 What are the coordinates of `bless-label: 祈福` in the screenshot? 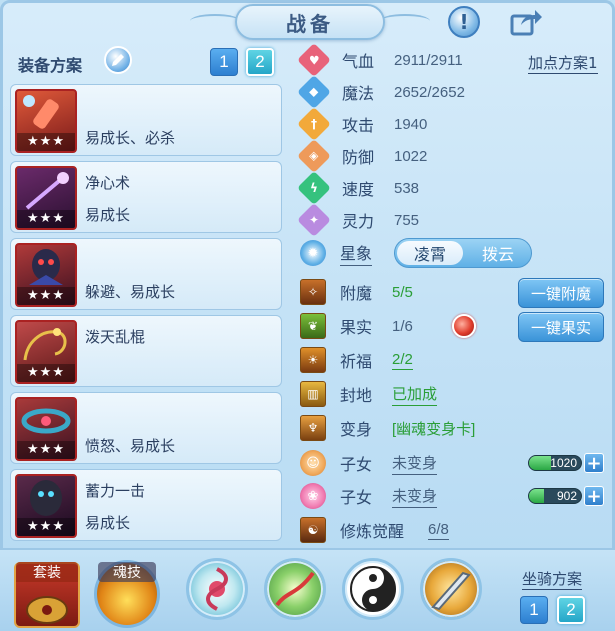 It's located at (356, 361).